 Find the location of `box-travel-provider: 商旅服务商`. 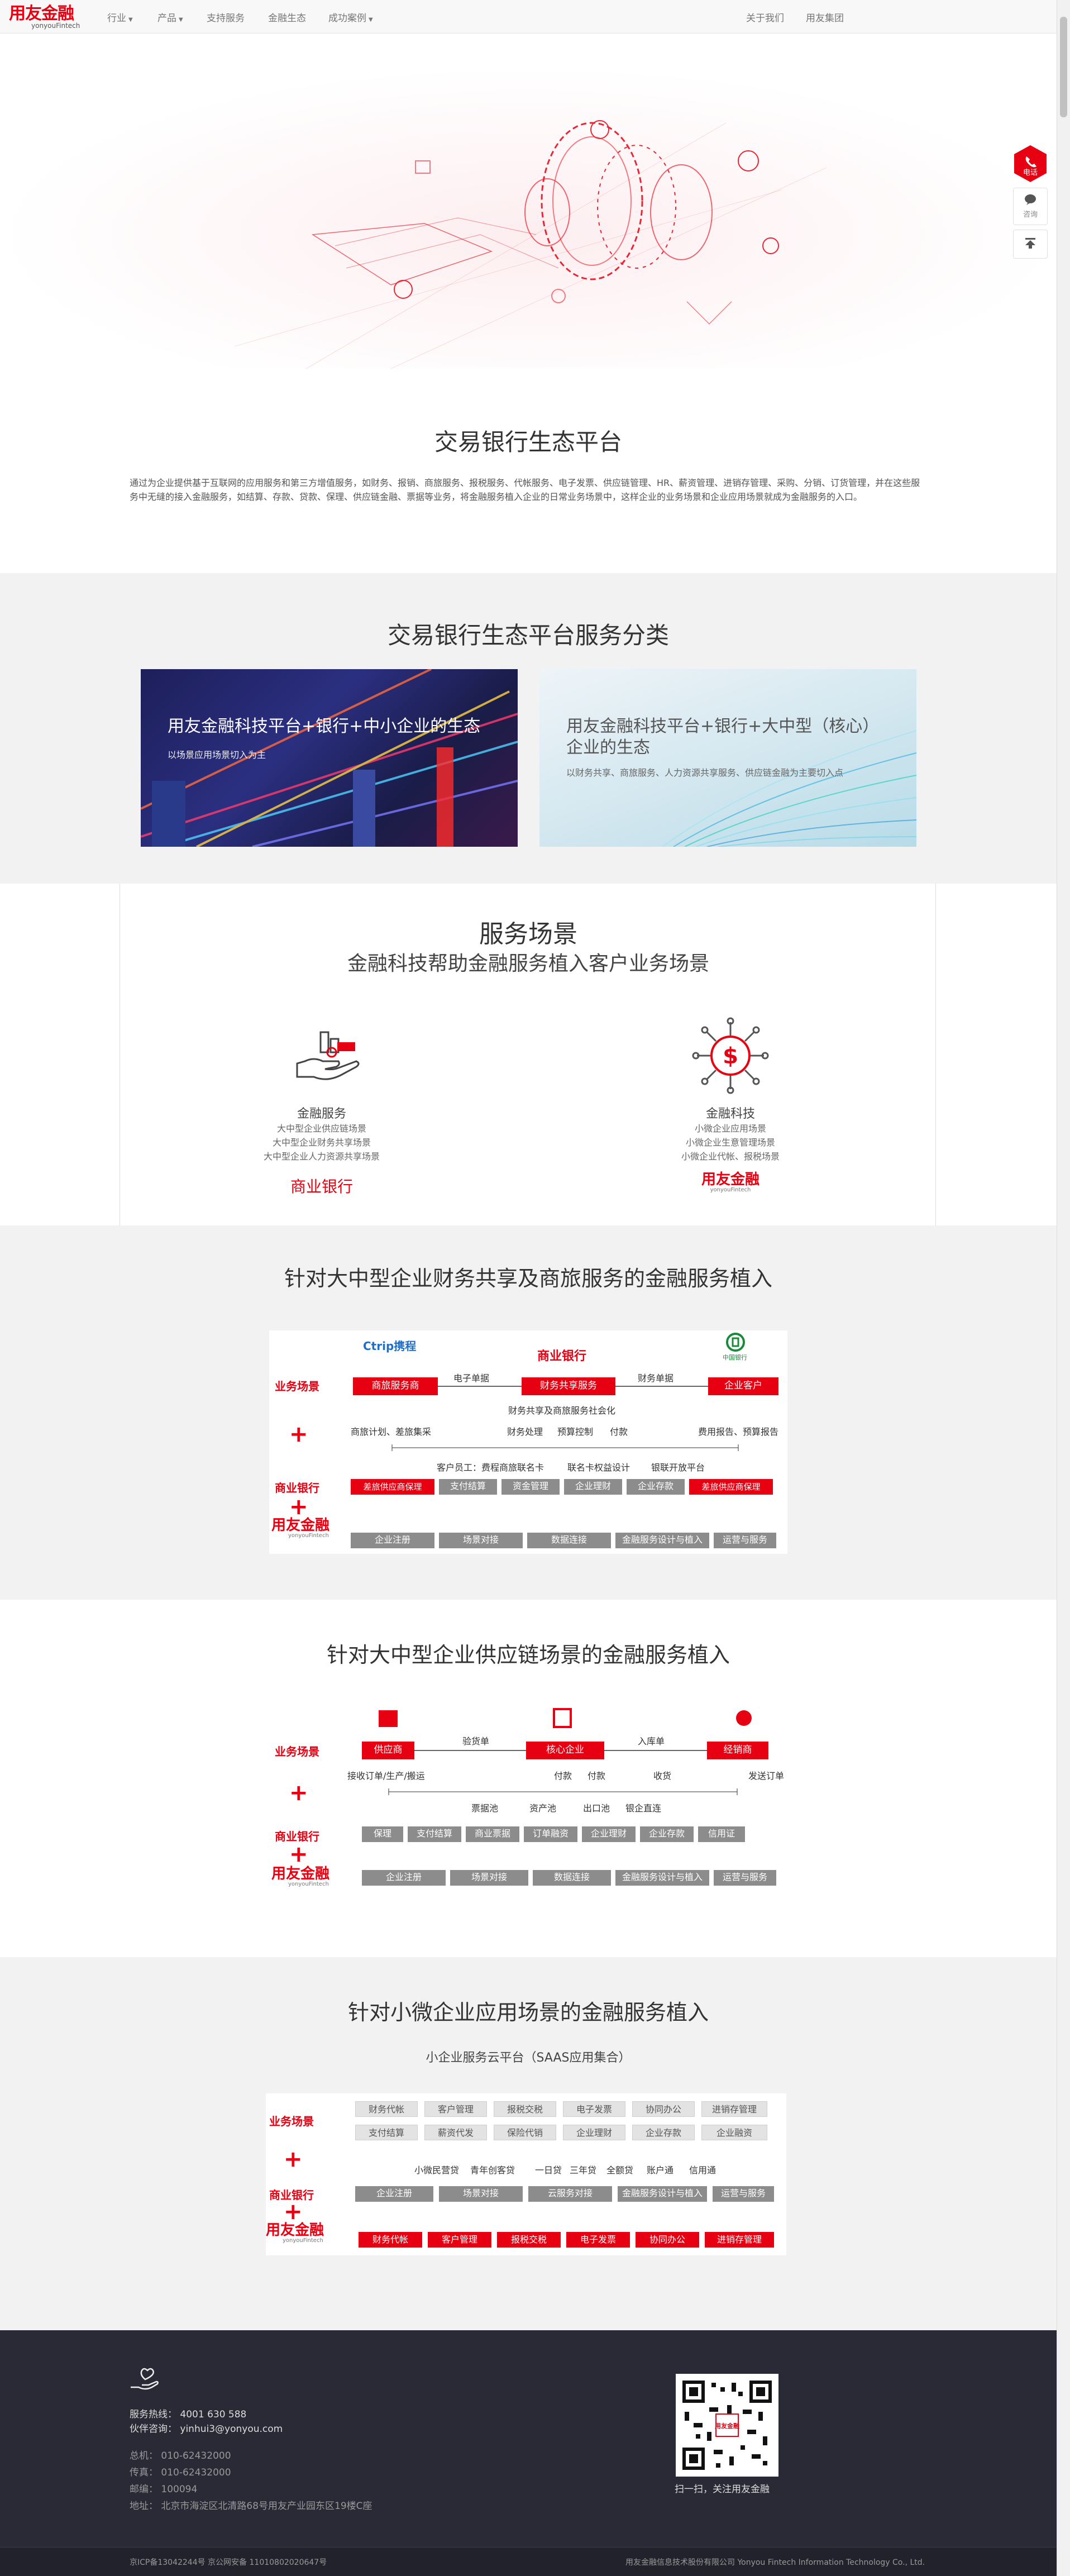

box-travel-provider: 商旅服务商 is located at coordinates (395, 1386).